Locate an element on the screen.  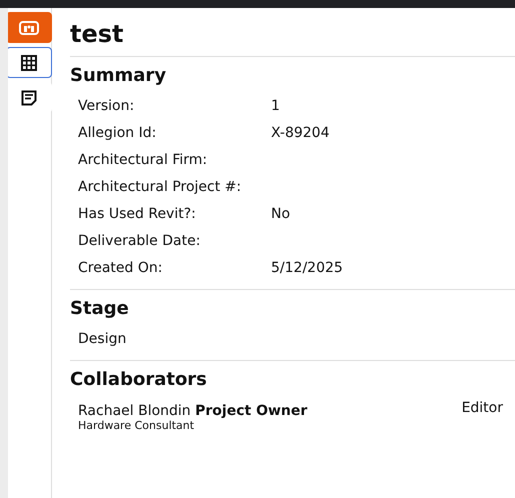
collaborator-name: Rachael Blondin Project Owner is located at coordinates (193, 411).